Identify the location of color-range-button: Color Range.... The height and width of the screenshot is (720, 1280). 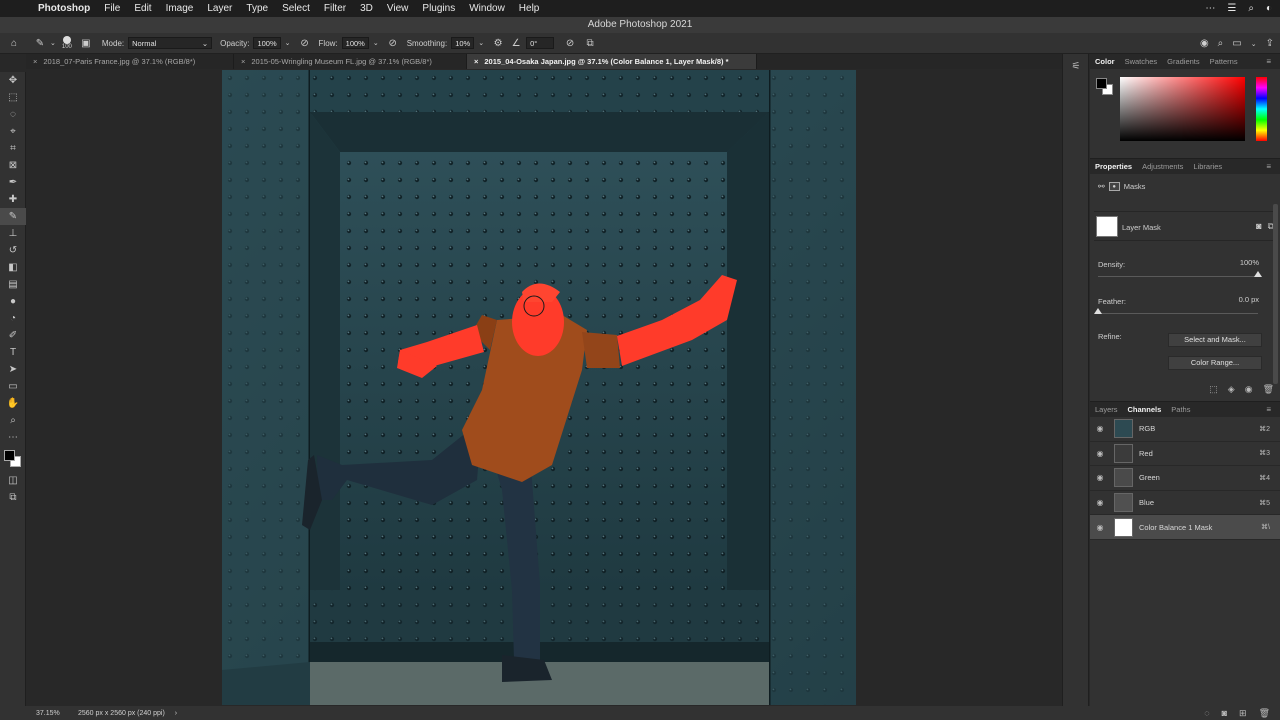
(1215, 363).